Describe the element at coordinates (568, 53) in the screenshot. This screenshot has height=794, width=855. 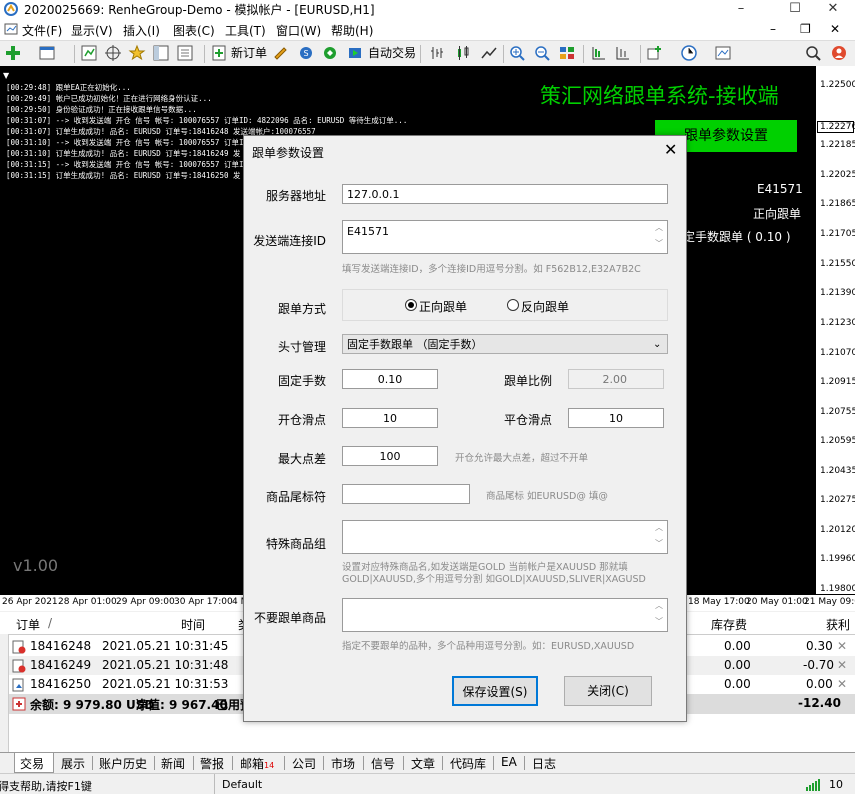
I see `tile-windows-icon` at that location.